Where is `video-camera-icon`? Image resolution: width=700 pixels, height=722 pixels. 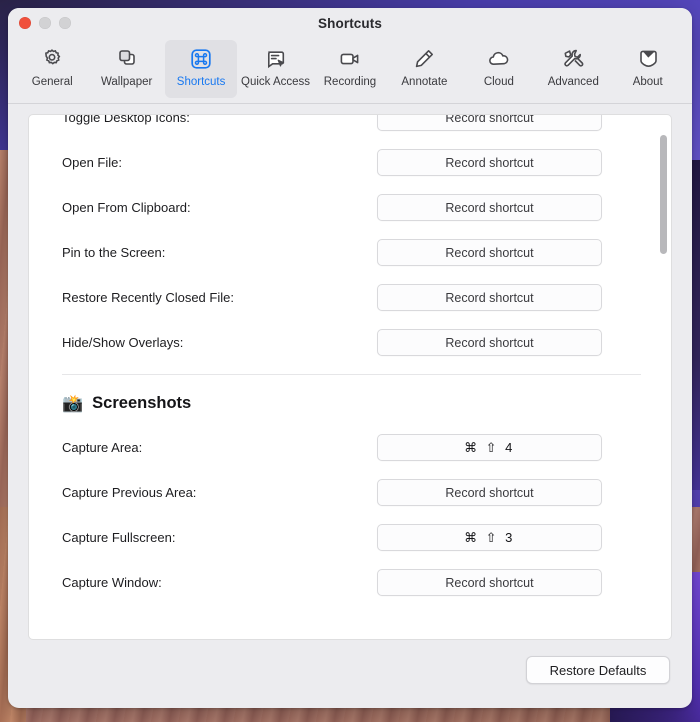 video-camera-icon is located at coordinates (350, 59).